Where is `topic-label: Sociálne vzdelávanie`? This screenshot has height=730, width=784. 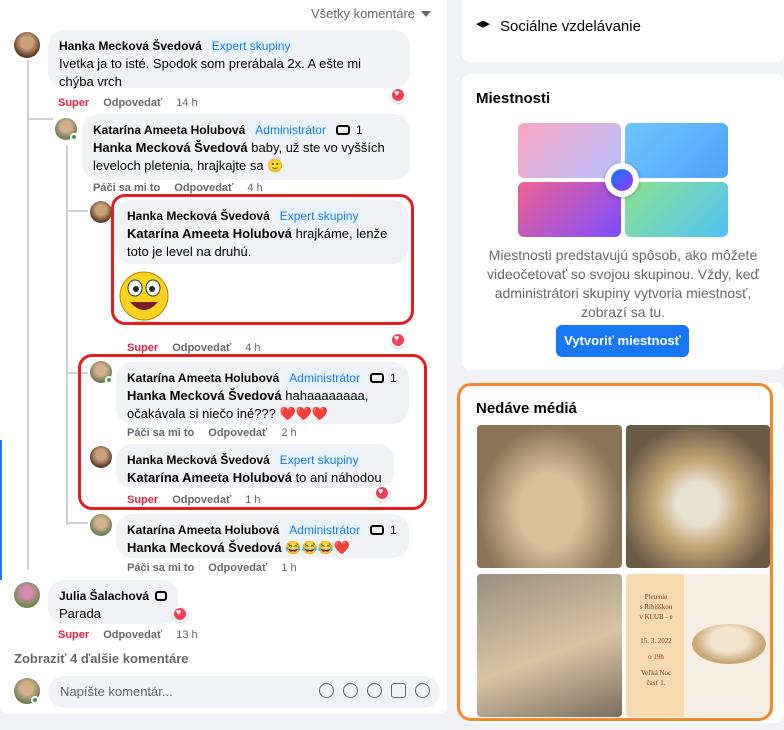 topic-label: Sociálne vzdelávanie is located at coordinates (570, 26).